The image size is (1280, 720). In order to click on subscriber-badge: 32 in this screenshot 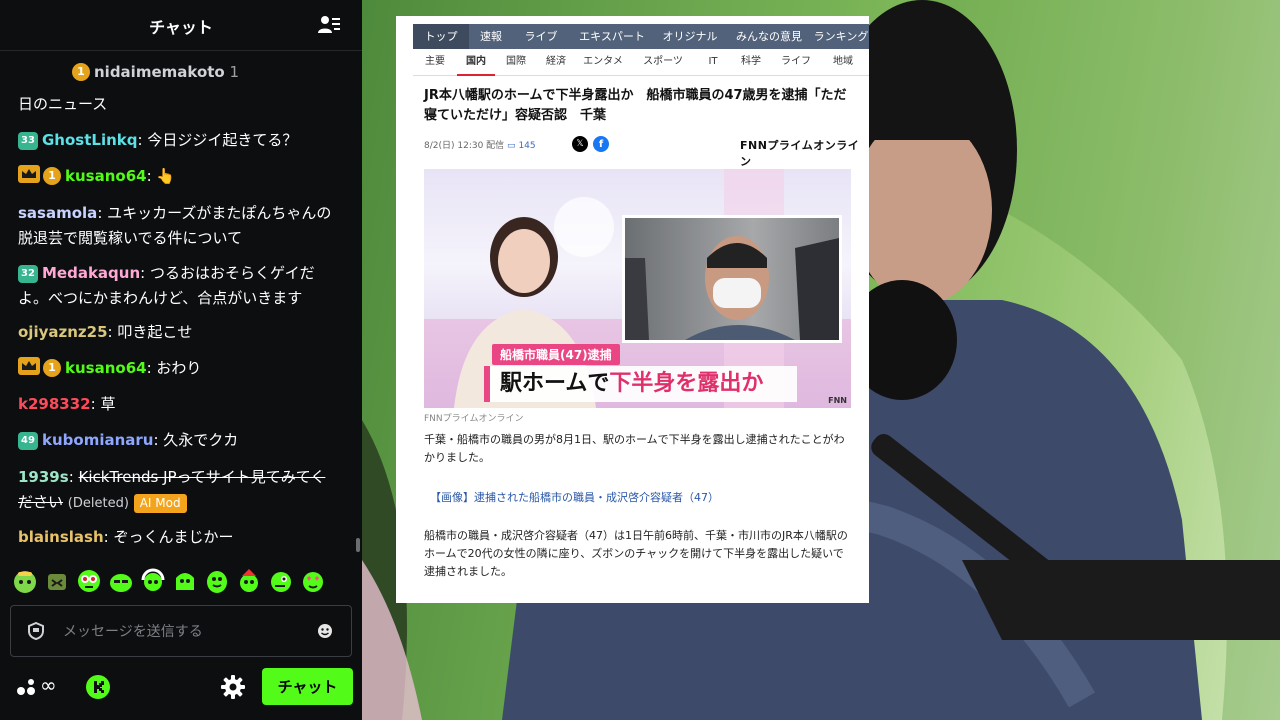, I will do `click(28, 274)`.